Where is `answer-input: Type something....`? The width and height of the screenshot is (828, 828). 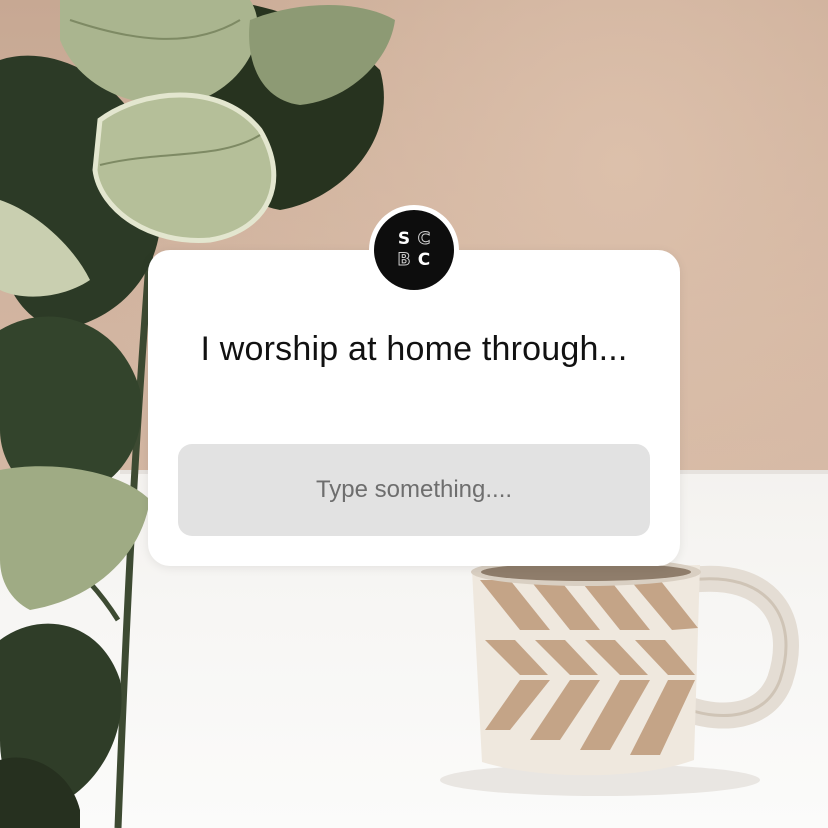
answer-input: Type something.... is located at coordinates (414, 490).